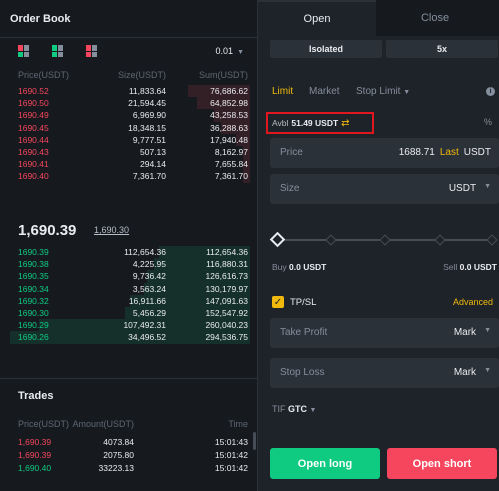 This screenshot has height=491, width=499. What do you see at coordinates (92, 51) in the screenshot?
I see `layout-asks-icon` at bounding box center [92, 51].